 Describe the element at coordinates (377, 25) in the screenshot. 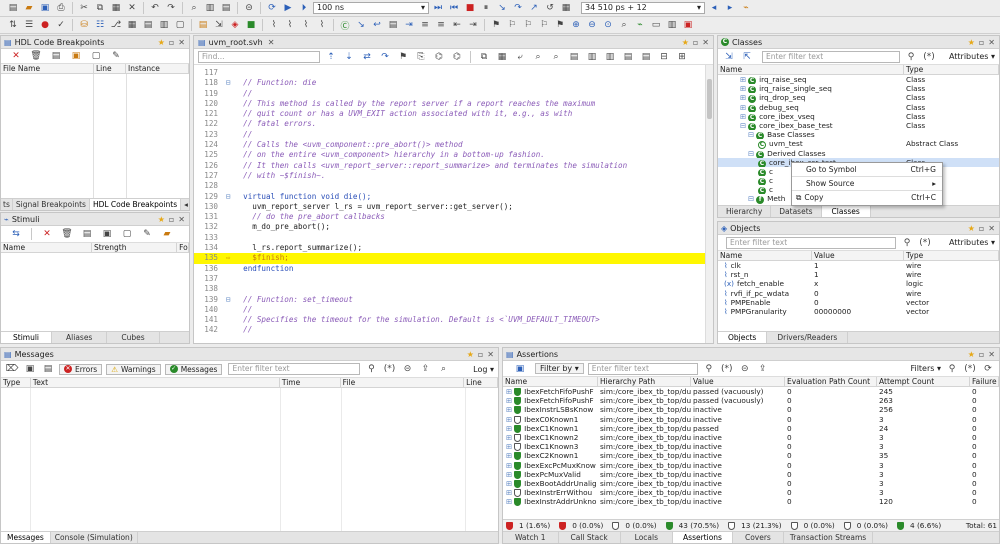

I see `step-return-icon: ↩` at that location.